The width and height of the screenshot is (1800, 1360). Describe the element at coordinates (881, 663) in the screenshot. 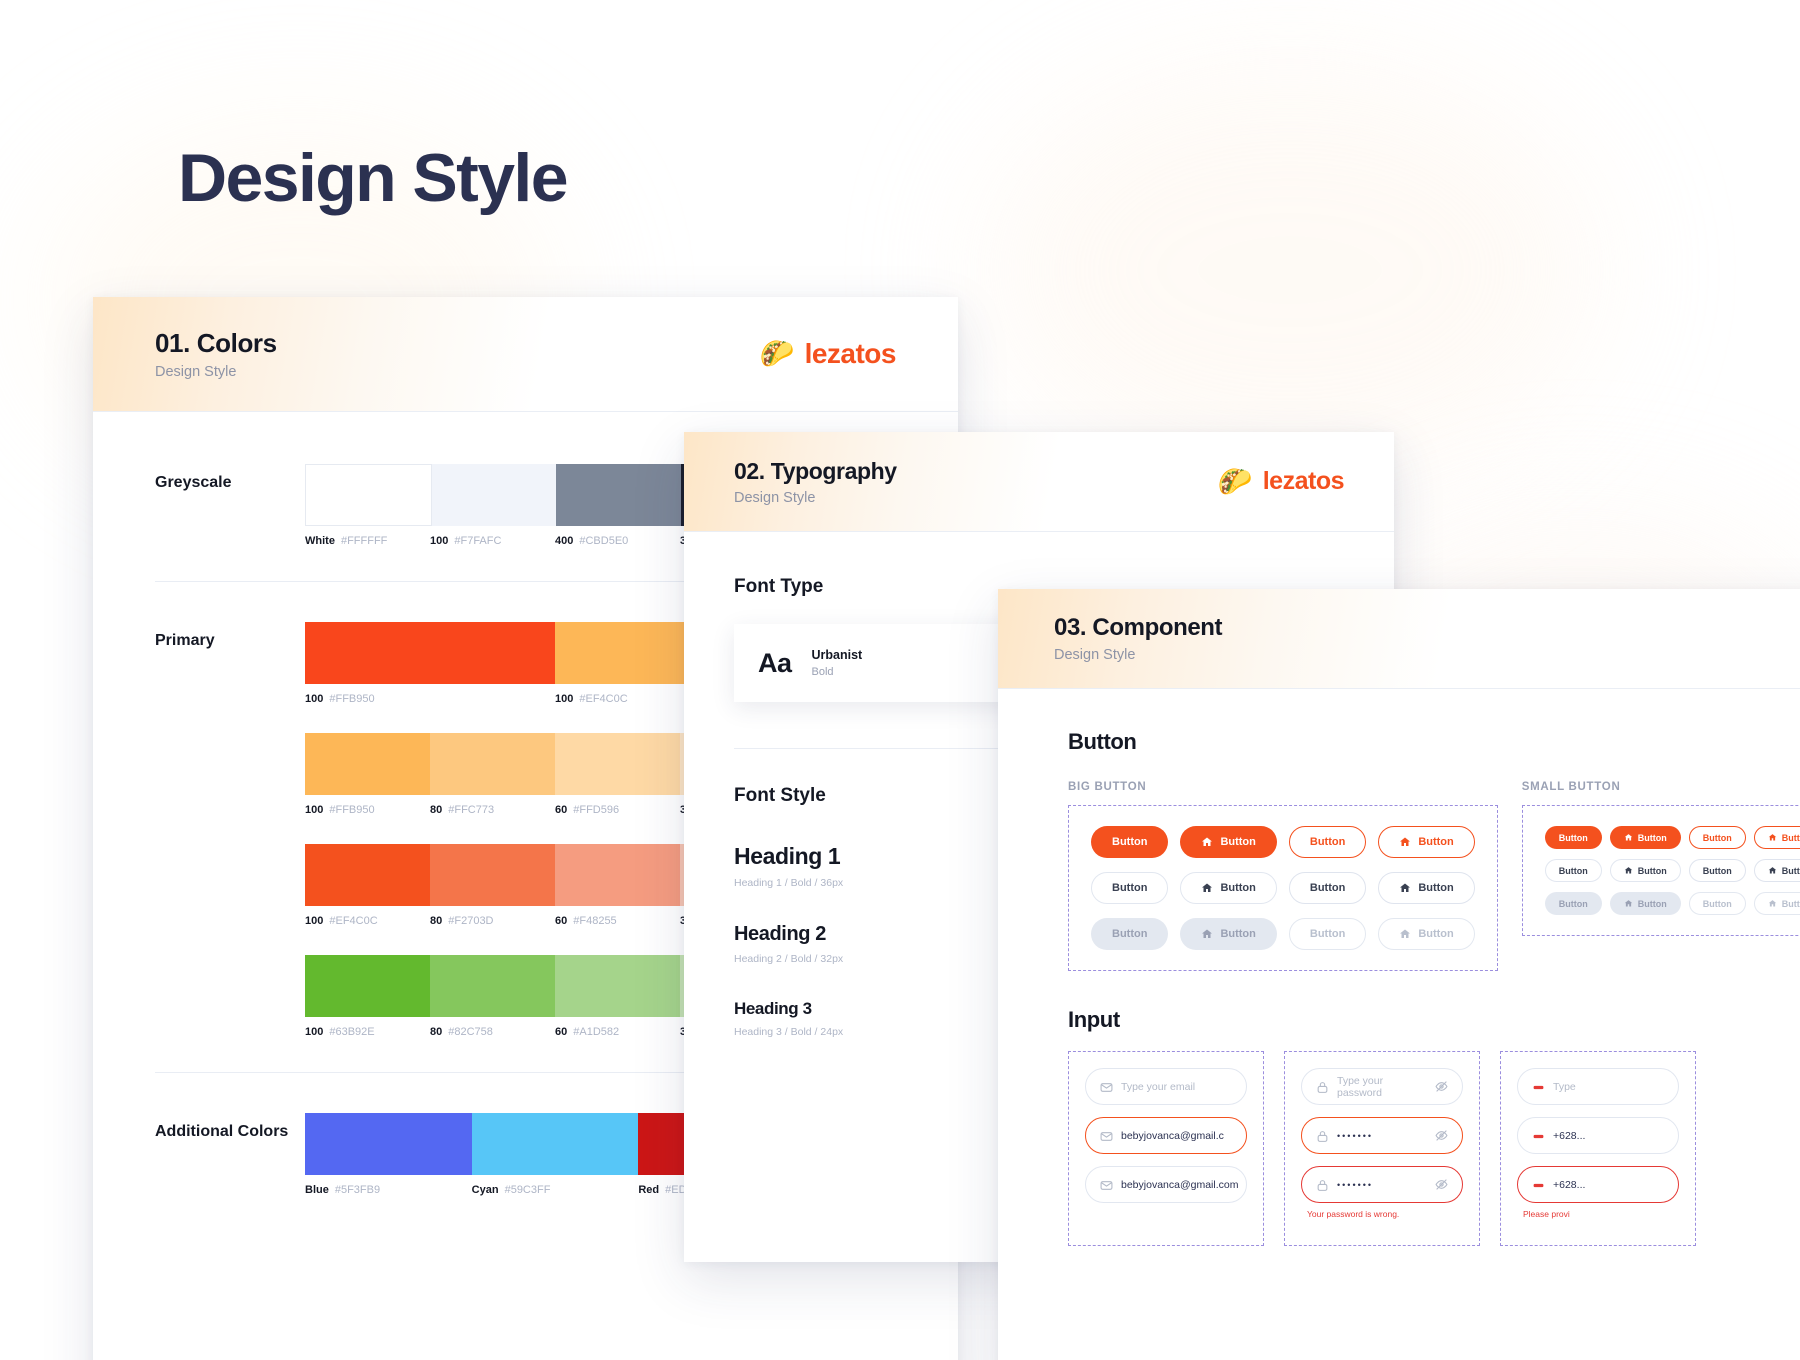

I see `font-type-card: Aa Urbanist Bold` at that location.